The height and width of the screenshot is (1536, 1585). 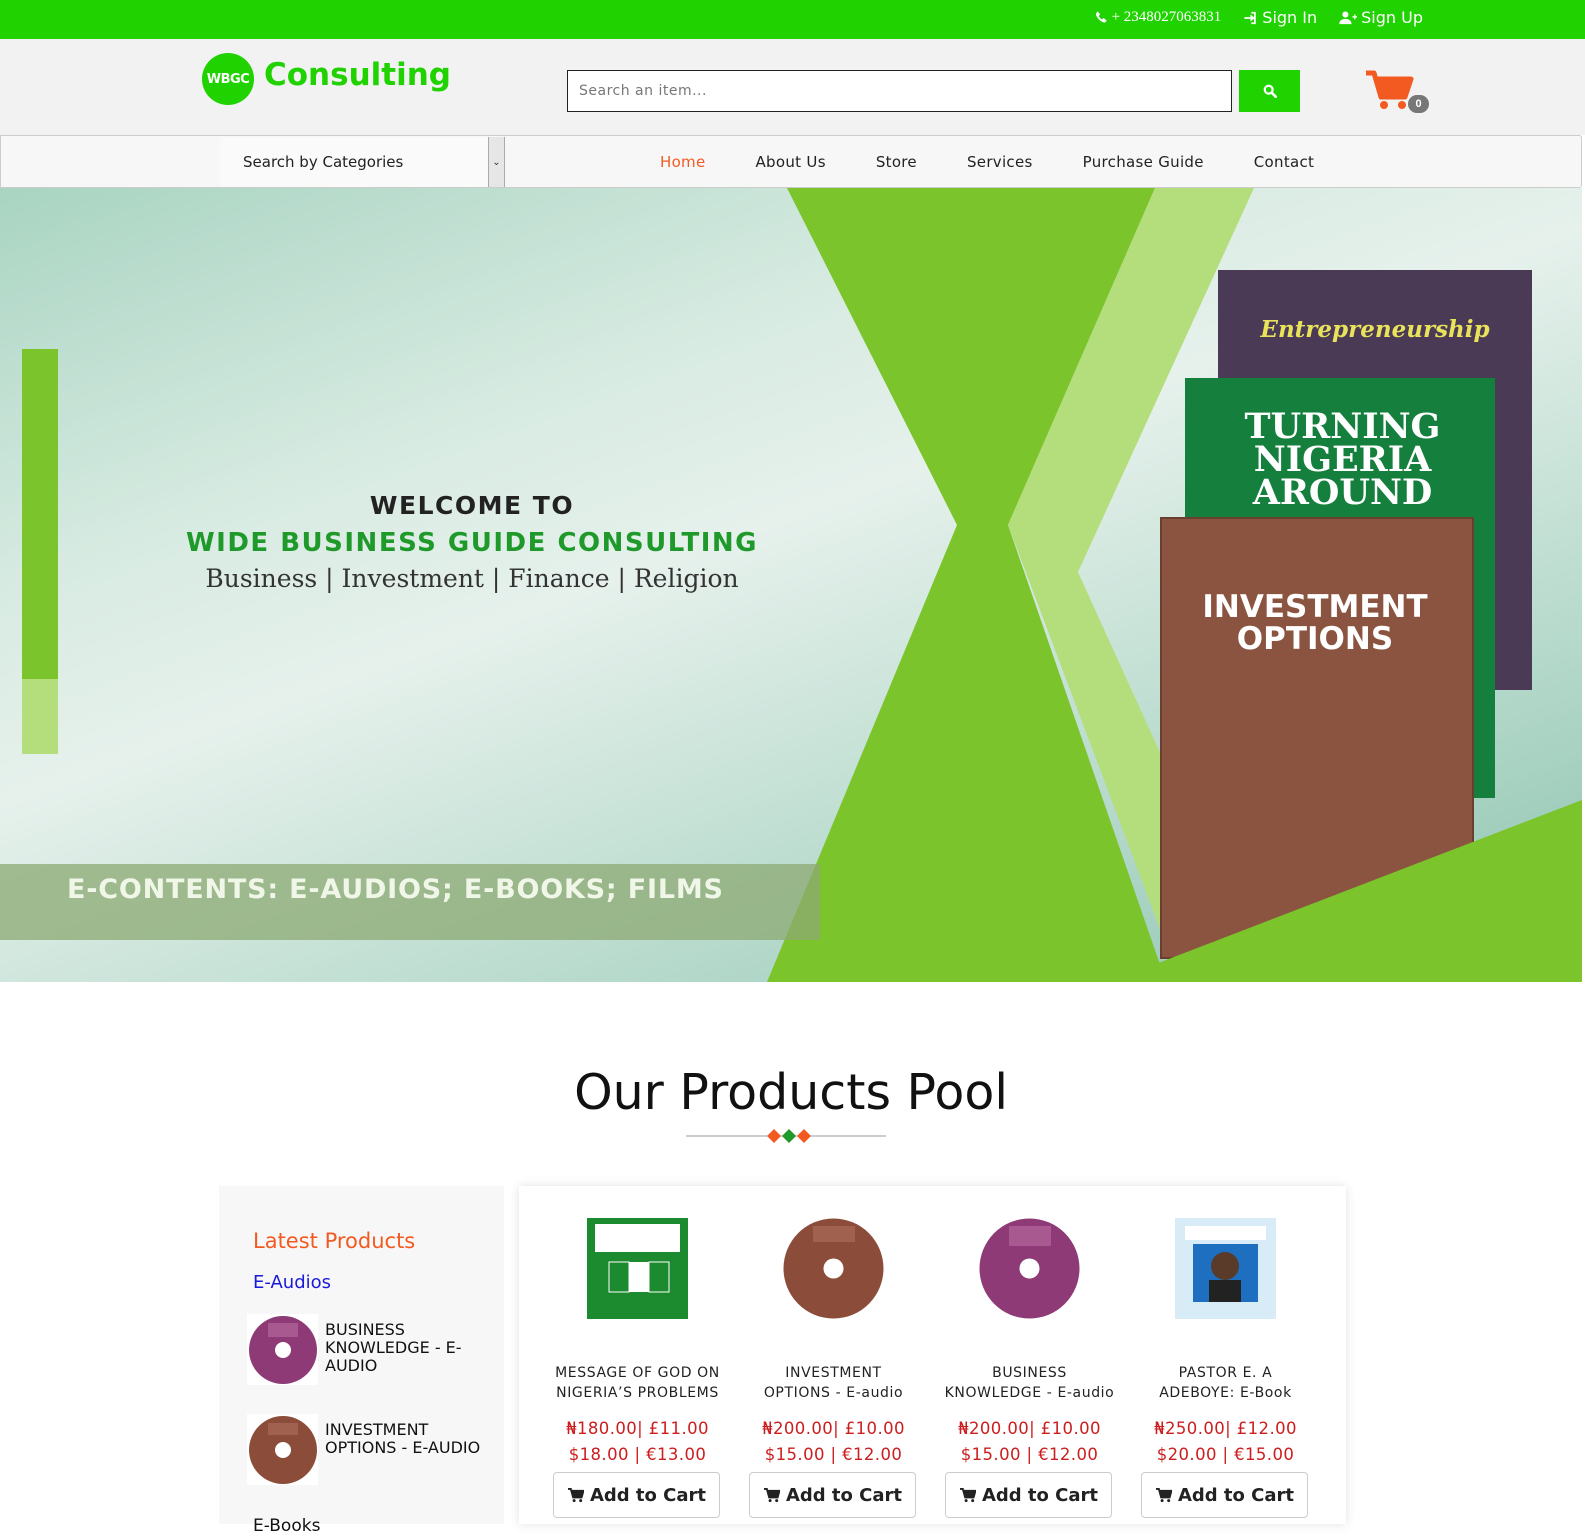 I want to click on section-divider, so click(x=786, y=1136).